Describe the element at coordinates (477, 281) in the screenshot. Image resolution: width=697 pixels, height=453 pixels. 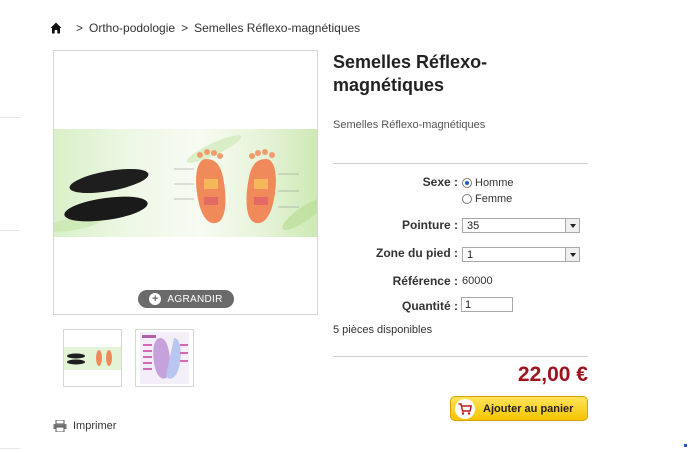
I see `reference-value: 60000` at that location.